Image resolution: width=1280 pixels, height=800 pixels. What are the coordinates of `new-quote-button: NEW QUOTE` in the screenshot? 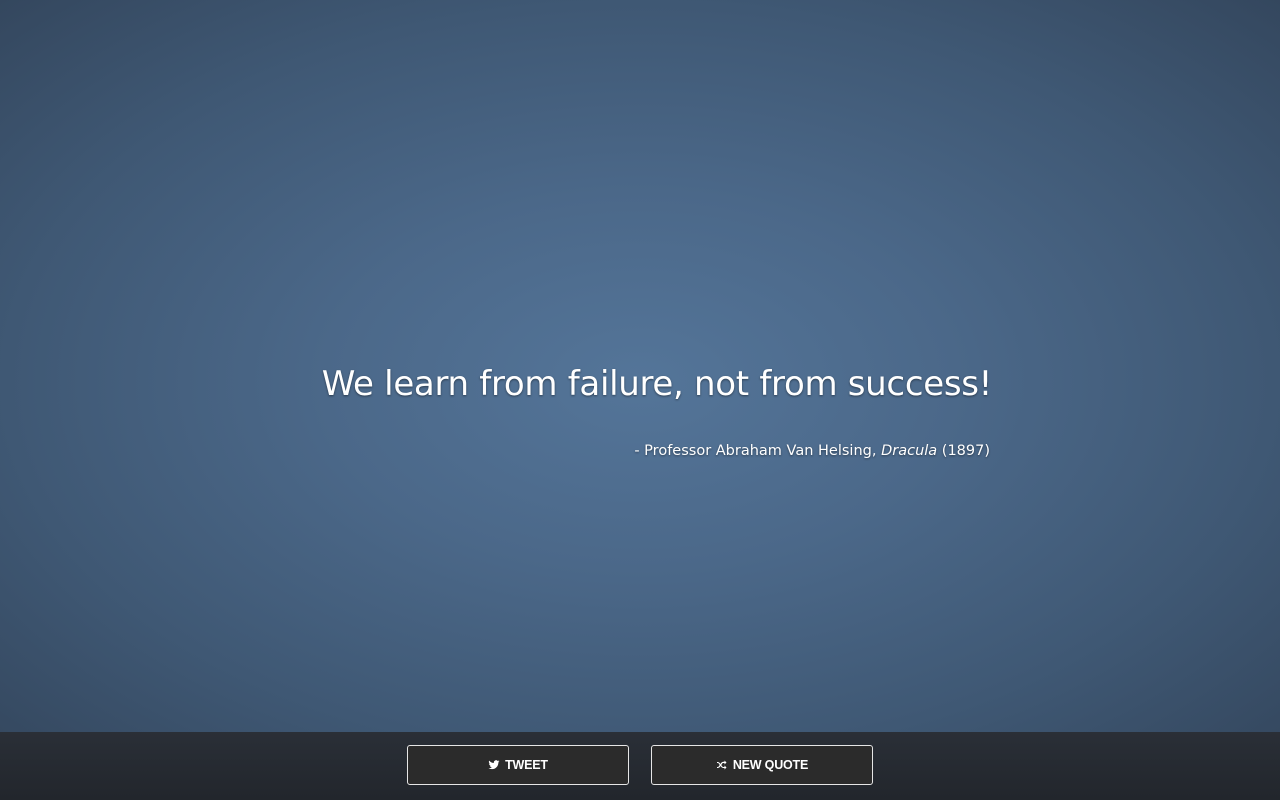 It's located at (762, 765).